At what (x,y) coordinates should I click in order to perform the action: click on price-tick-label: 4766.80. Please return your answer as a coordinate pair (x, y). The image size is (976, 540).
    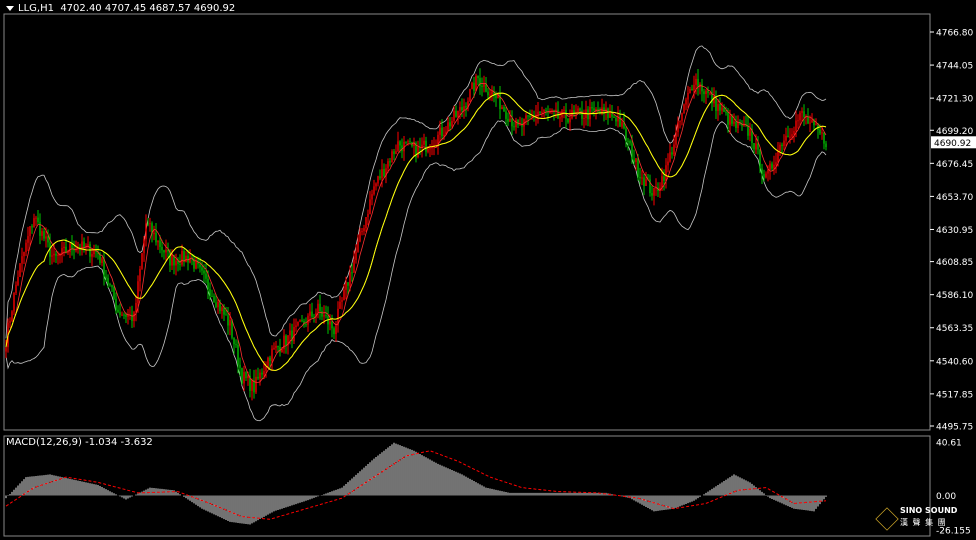
    Looking at the image, I should click on (954, 34).